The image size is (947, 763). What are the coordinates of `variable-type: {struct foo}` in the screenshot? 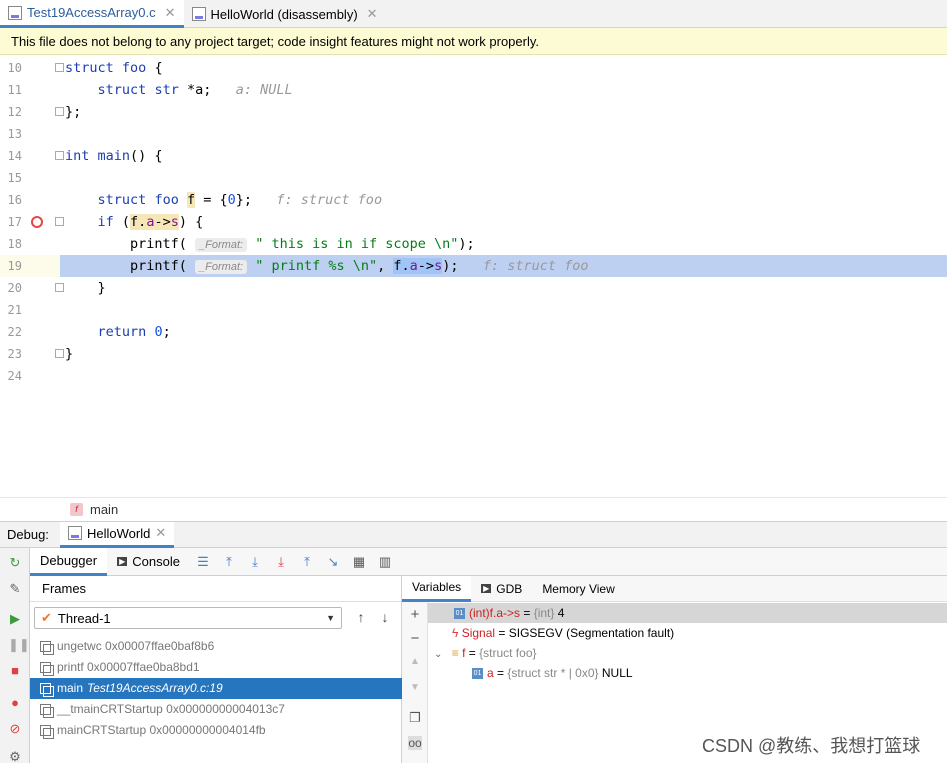 It's located at (508, 653).